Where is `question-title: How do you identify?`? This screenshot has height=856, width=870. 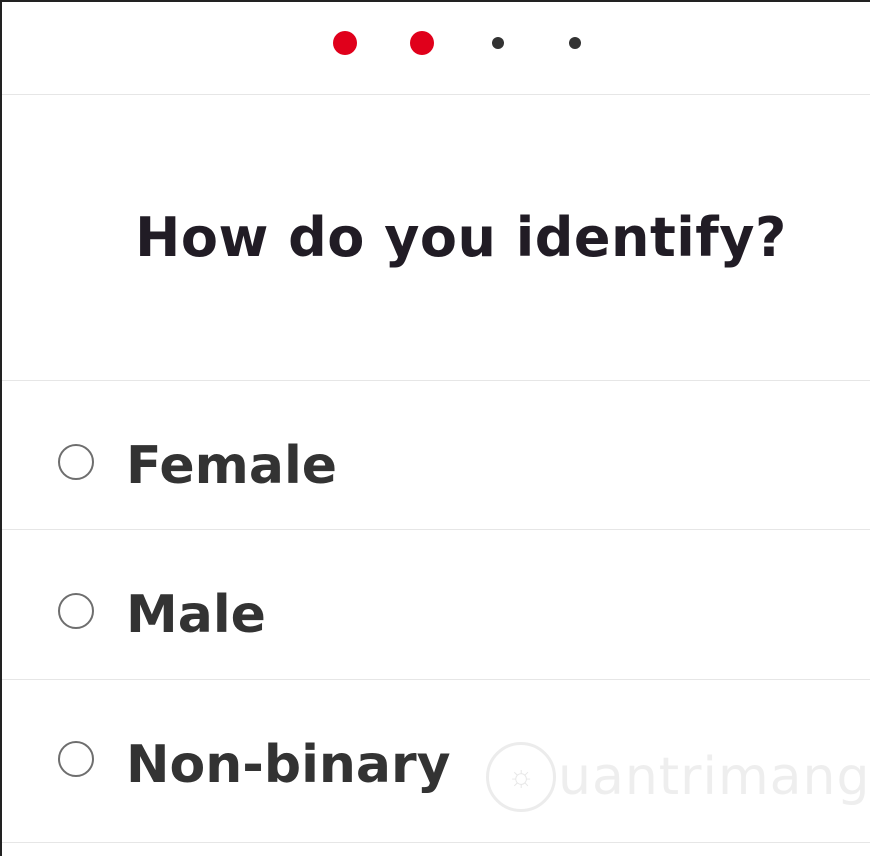 question-title: How do you identify? is located at coordinates (461, 237).